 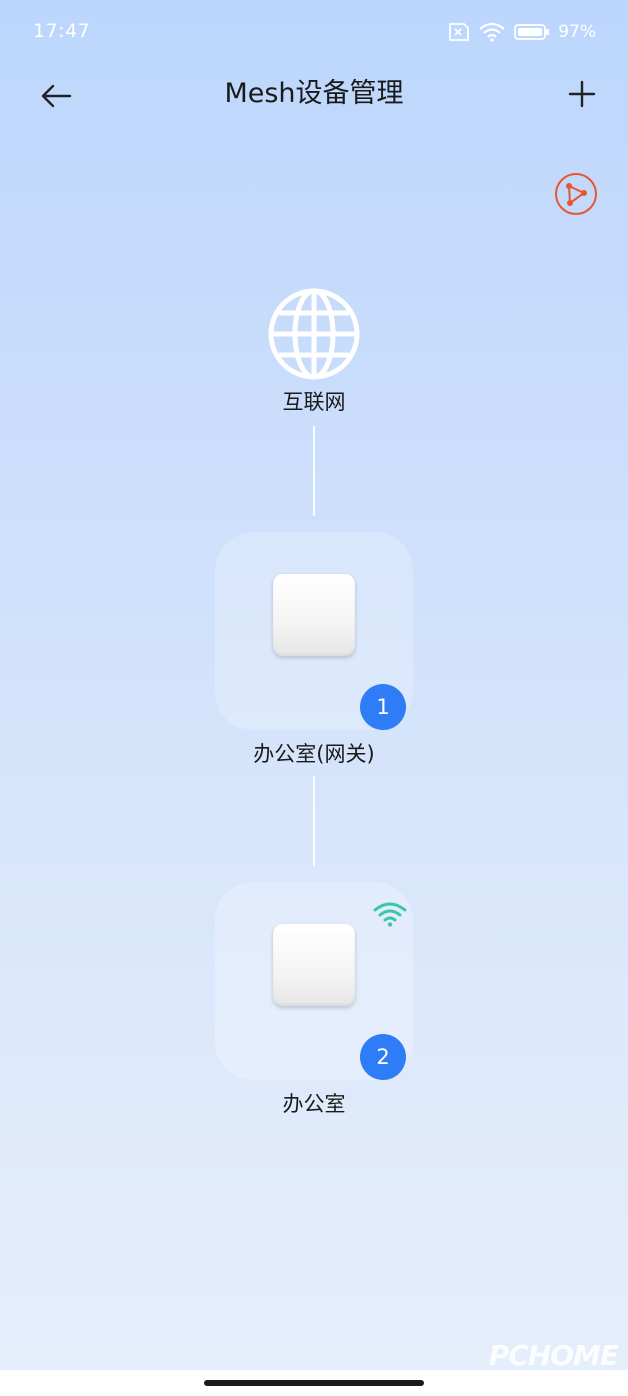 What do you see at coordinates (62, 31) in the screenshot?
I see `status-time: 17:47` at bounding box center [62, 31].